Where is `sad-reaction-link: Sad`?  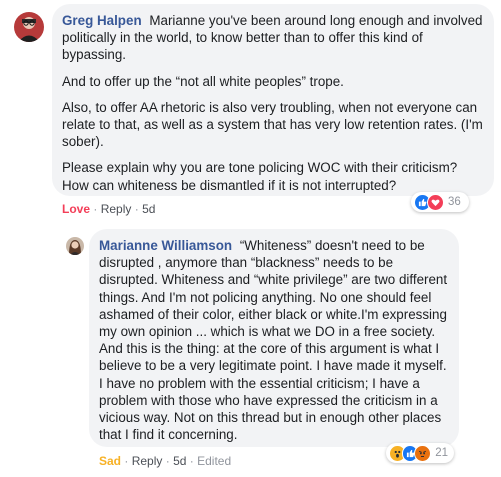 sad-reaction-link: Sad is located at coordinates (110, 461).